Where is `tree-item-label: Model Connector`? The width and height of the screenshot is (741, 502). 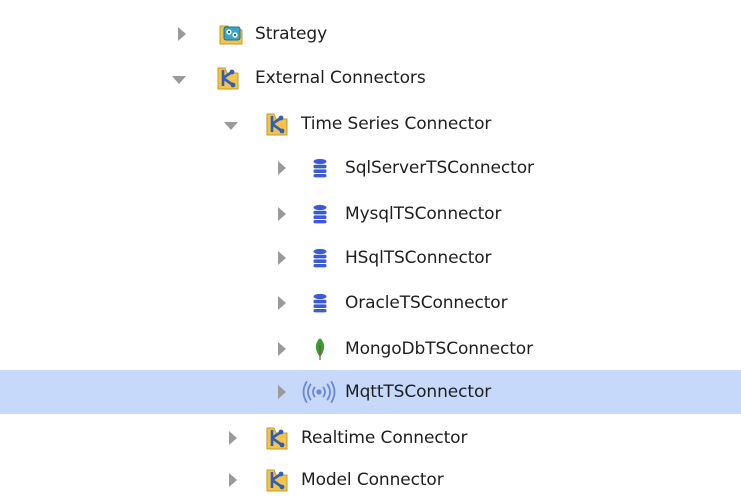 tree-item-label: Model Connector is located at coordinates (372, 480).